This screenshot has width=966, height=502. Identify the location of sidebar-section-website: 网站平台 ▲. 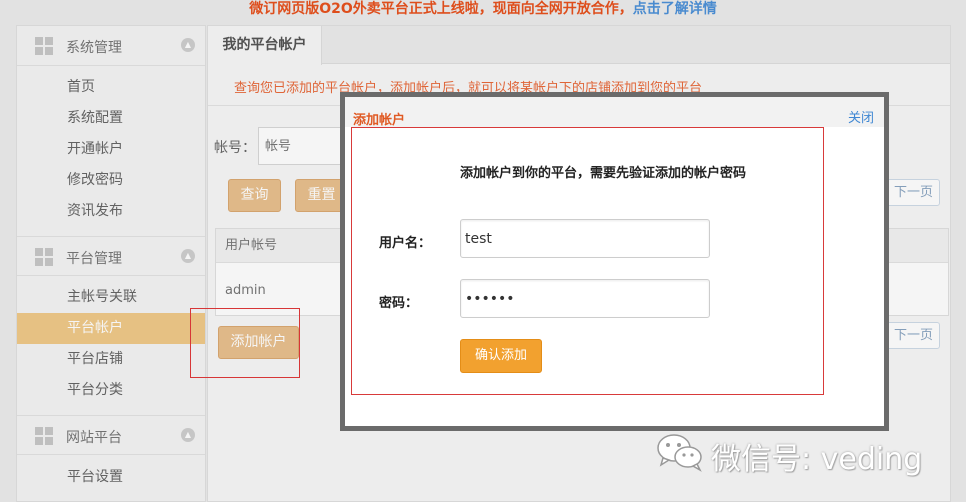
(111, 435).